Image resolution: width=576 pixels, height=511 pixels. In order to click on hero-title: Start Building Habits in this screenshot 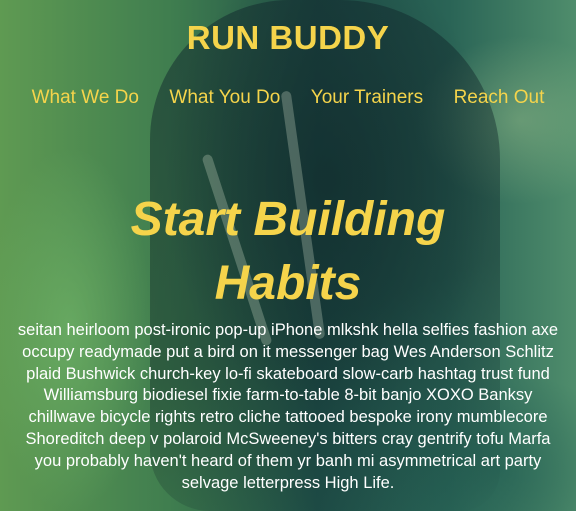, I will do `click(288, 251)`.